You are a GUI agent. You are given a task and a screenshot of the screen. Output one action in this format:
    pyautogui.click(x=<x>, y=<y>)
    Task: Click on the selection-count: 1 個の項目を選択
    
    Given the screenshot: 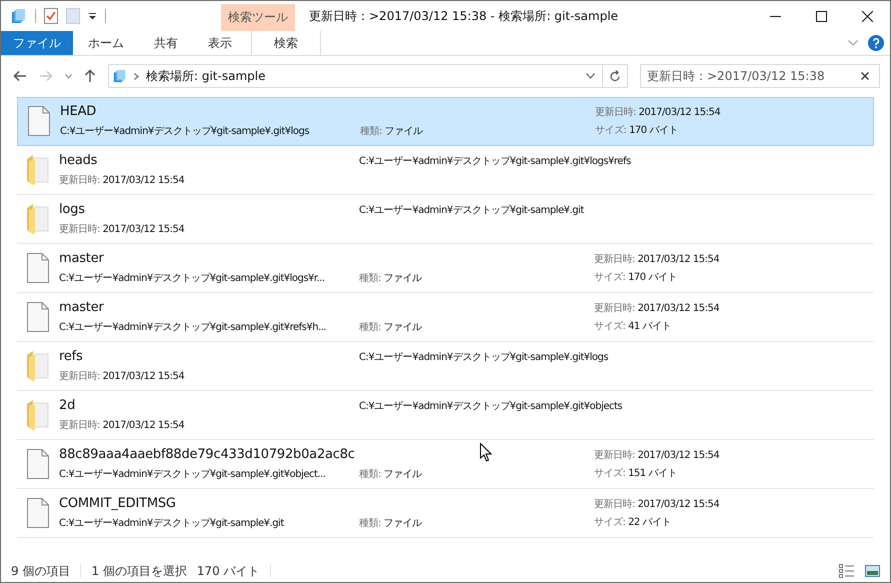 What is the action you would take?
    pyautogui.click(x=139, y=571)
    